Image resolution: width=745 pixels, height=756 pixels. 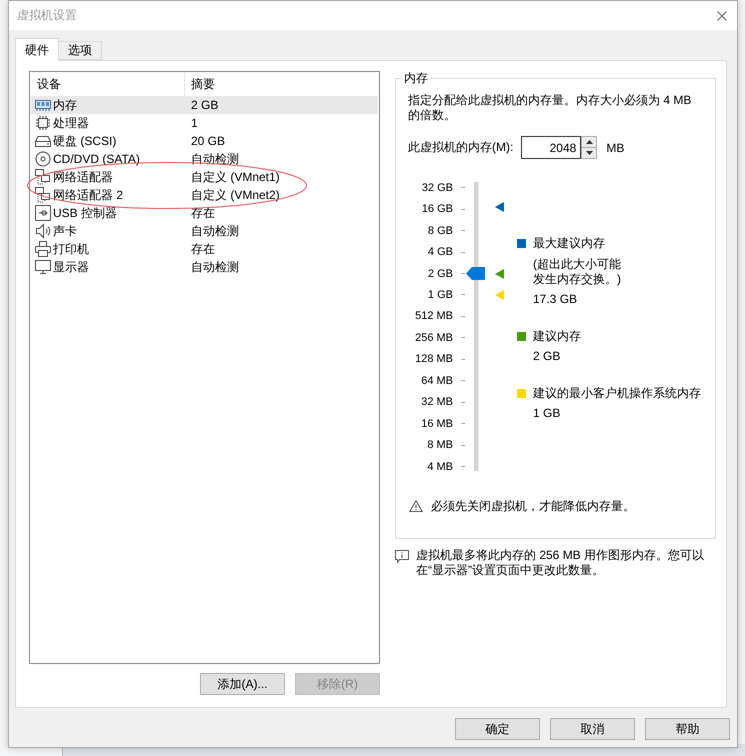 What do you see at coordinates (722, 15) in the screenshot?
I see `close-icon` at bounding box center [722, 15].